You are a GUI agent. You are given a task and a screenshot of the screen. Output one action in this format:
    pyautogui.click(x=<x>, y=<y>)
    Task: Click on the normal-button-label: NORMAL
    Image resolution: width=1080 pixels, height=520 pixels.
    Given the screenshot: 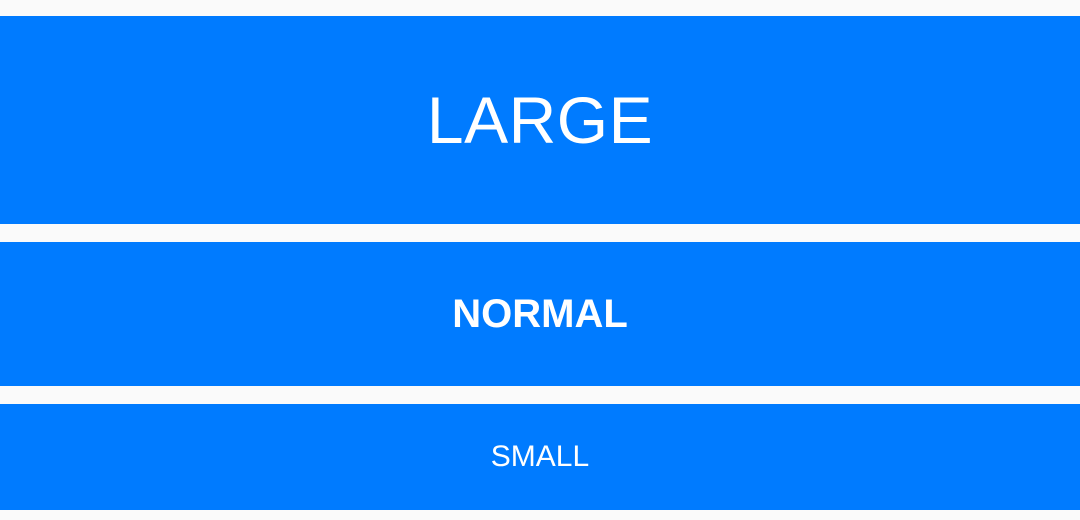 What is the action you would take?
    pyautogui.click(x=540, y=313)
    